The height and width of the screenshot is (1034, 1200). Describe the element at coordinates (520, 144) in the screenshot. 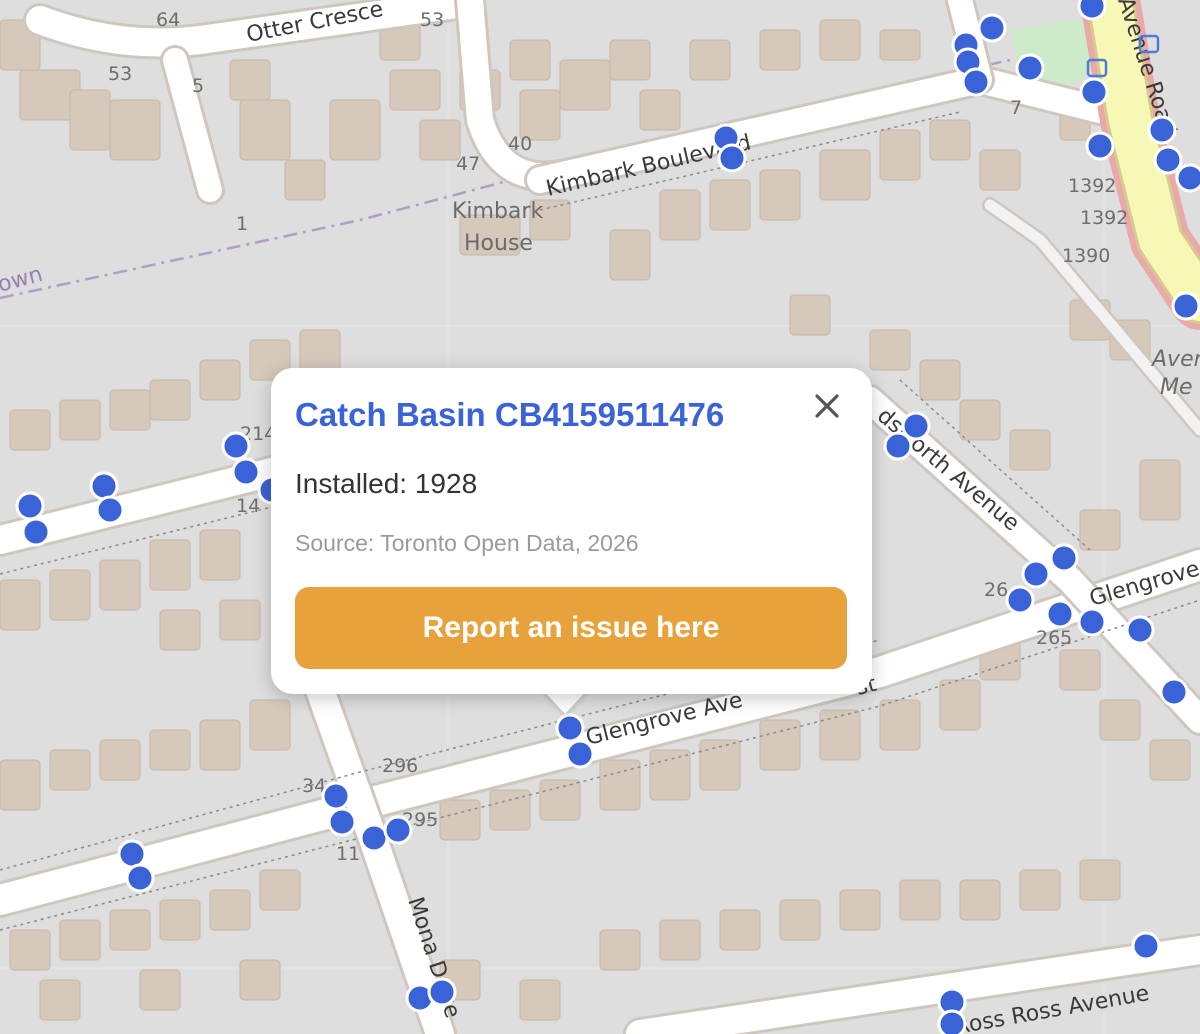

I see `house-number: 40` at that location.